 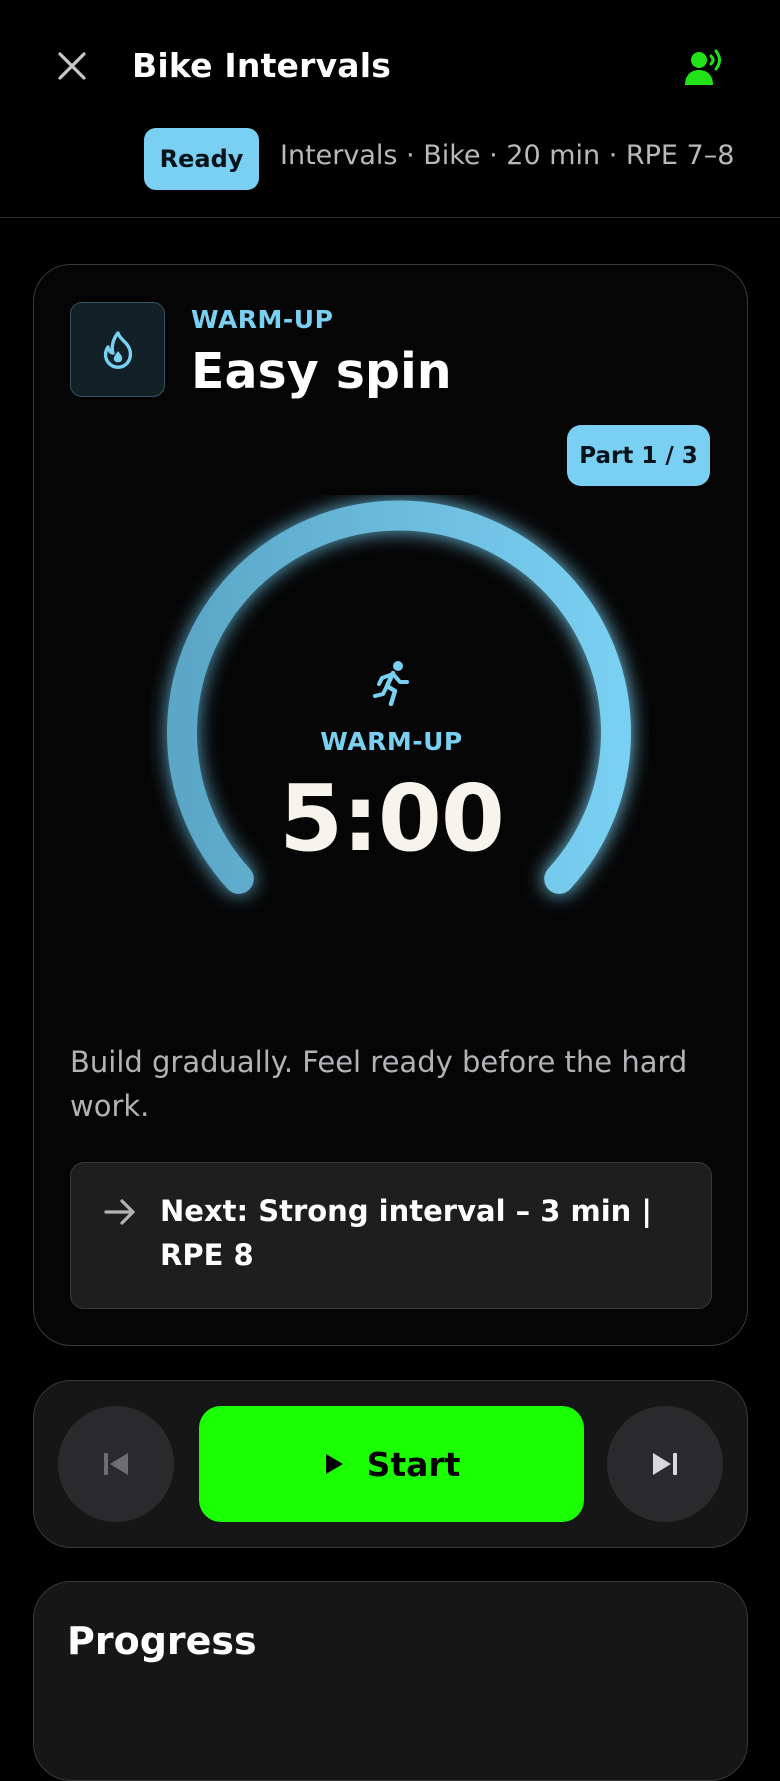 I want to click on close-icon, so click(x=72, y=66).